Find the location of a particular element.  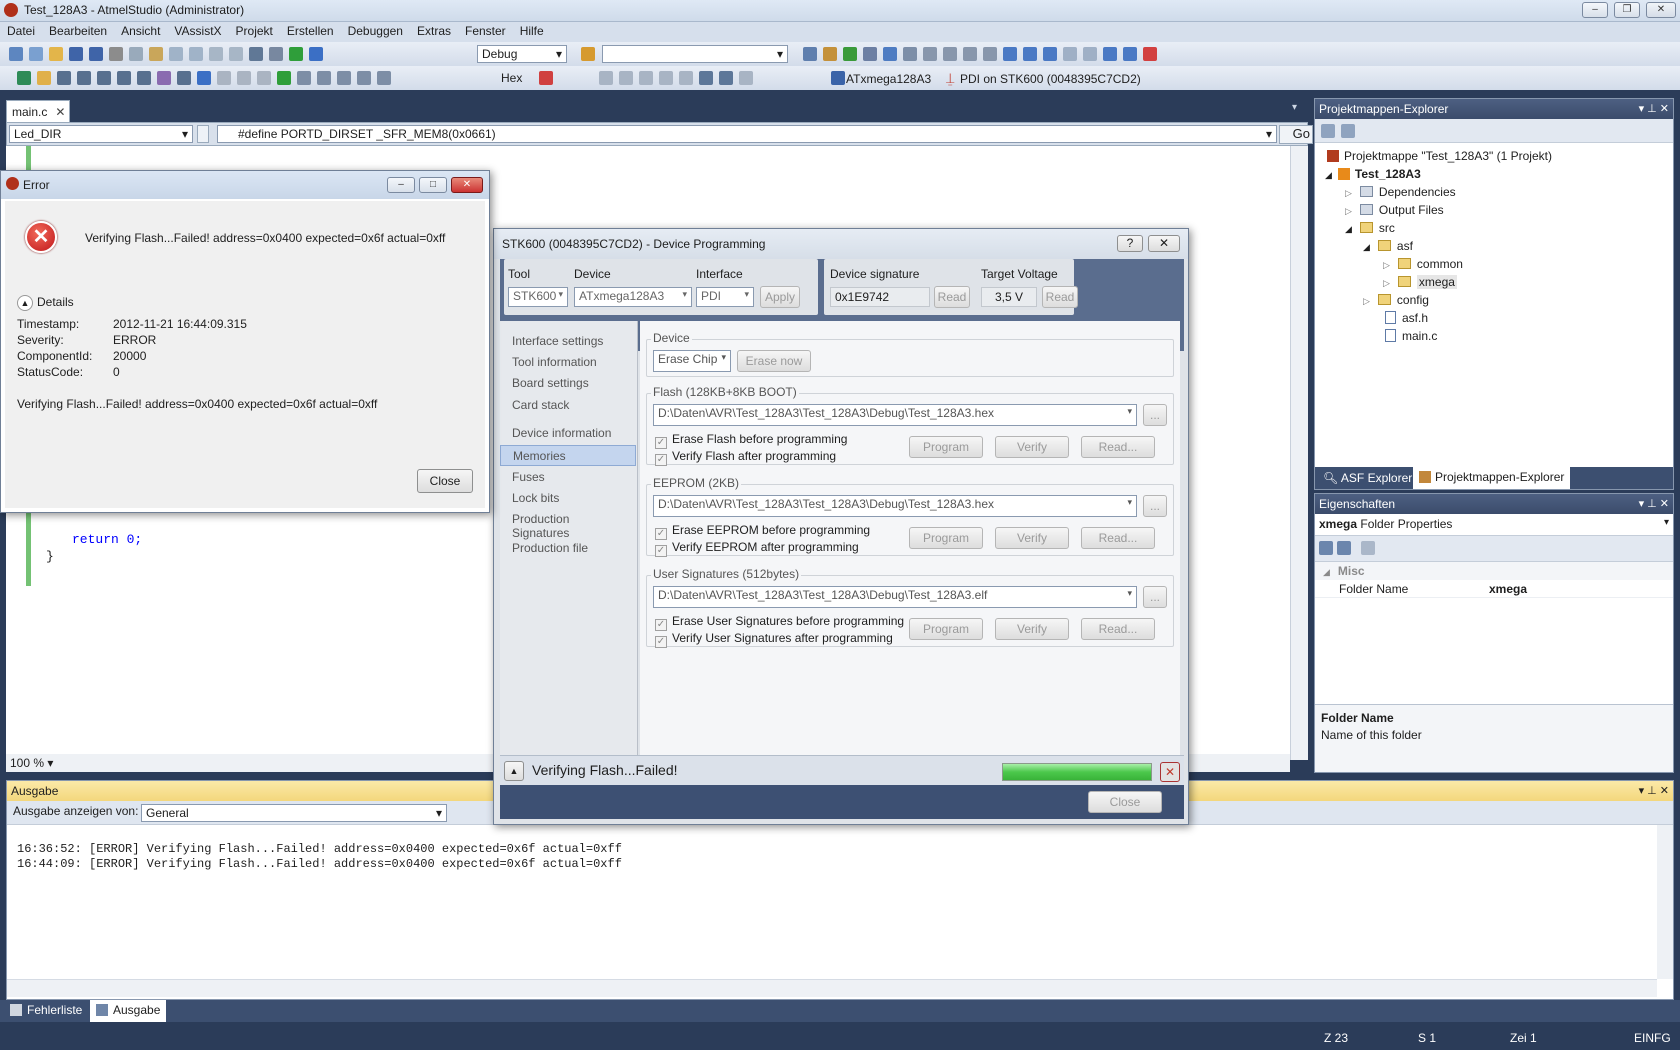

programming-close-button: Close is located at coordinates (1125, 802).